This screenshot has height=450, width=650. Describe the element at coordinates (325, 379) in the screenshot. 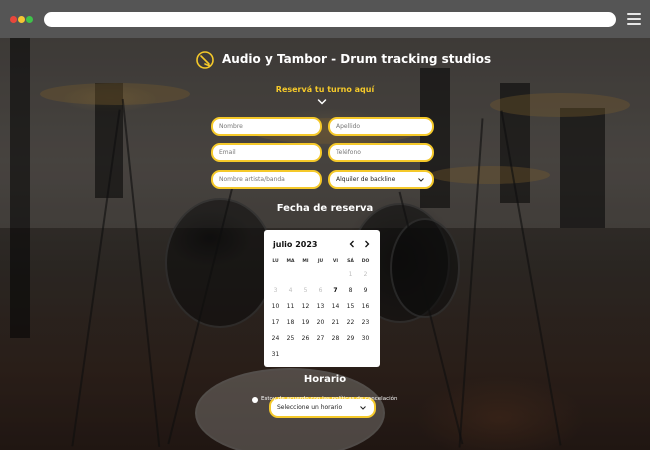

I see `horario-title: Horario` at that location.